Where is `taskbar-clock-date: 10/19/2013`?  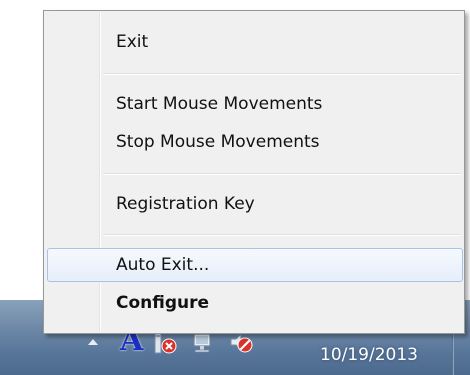 taskbar-clock-date: 10/19/2013 is located at coordinates (369, 355).